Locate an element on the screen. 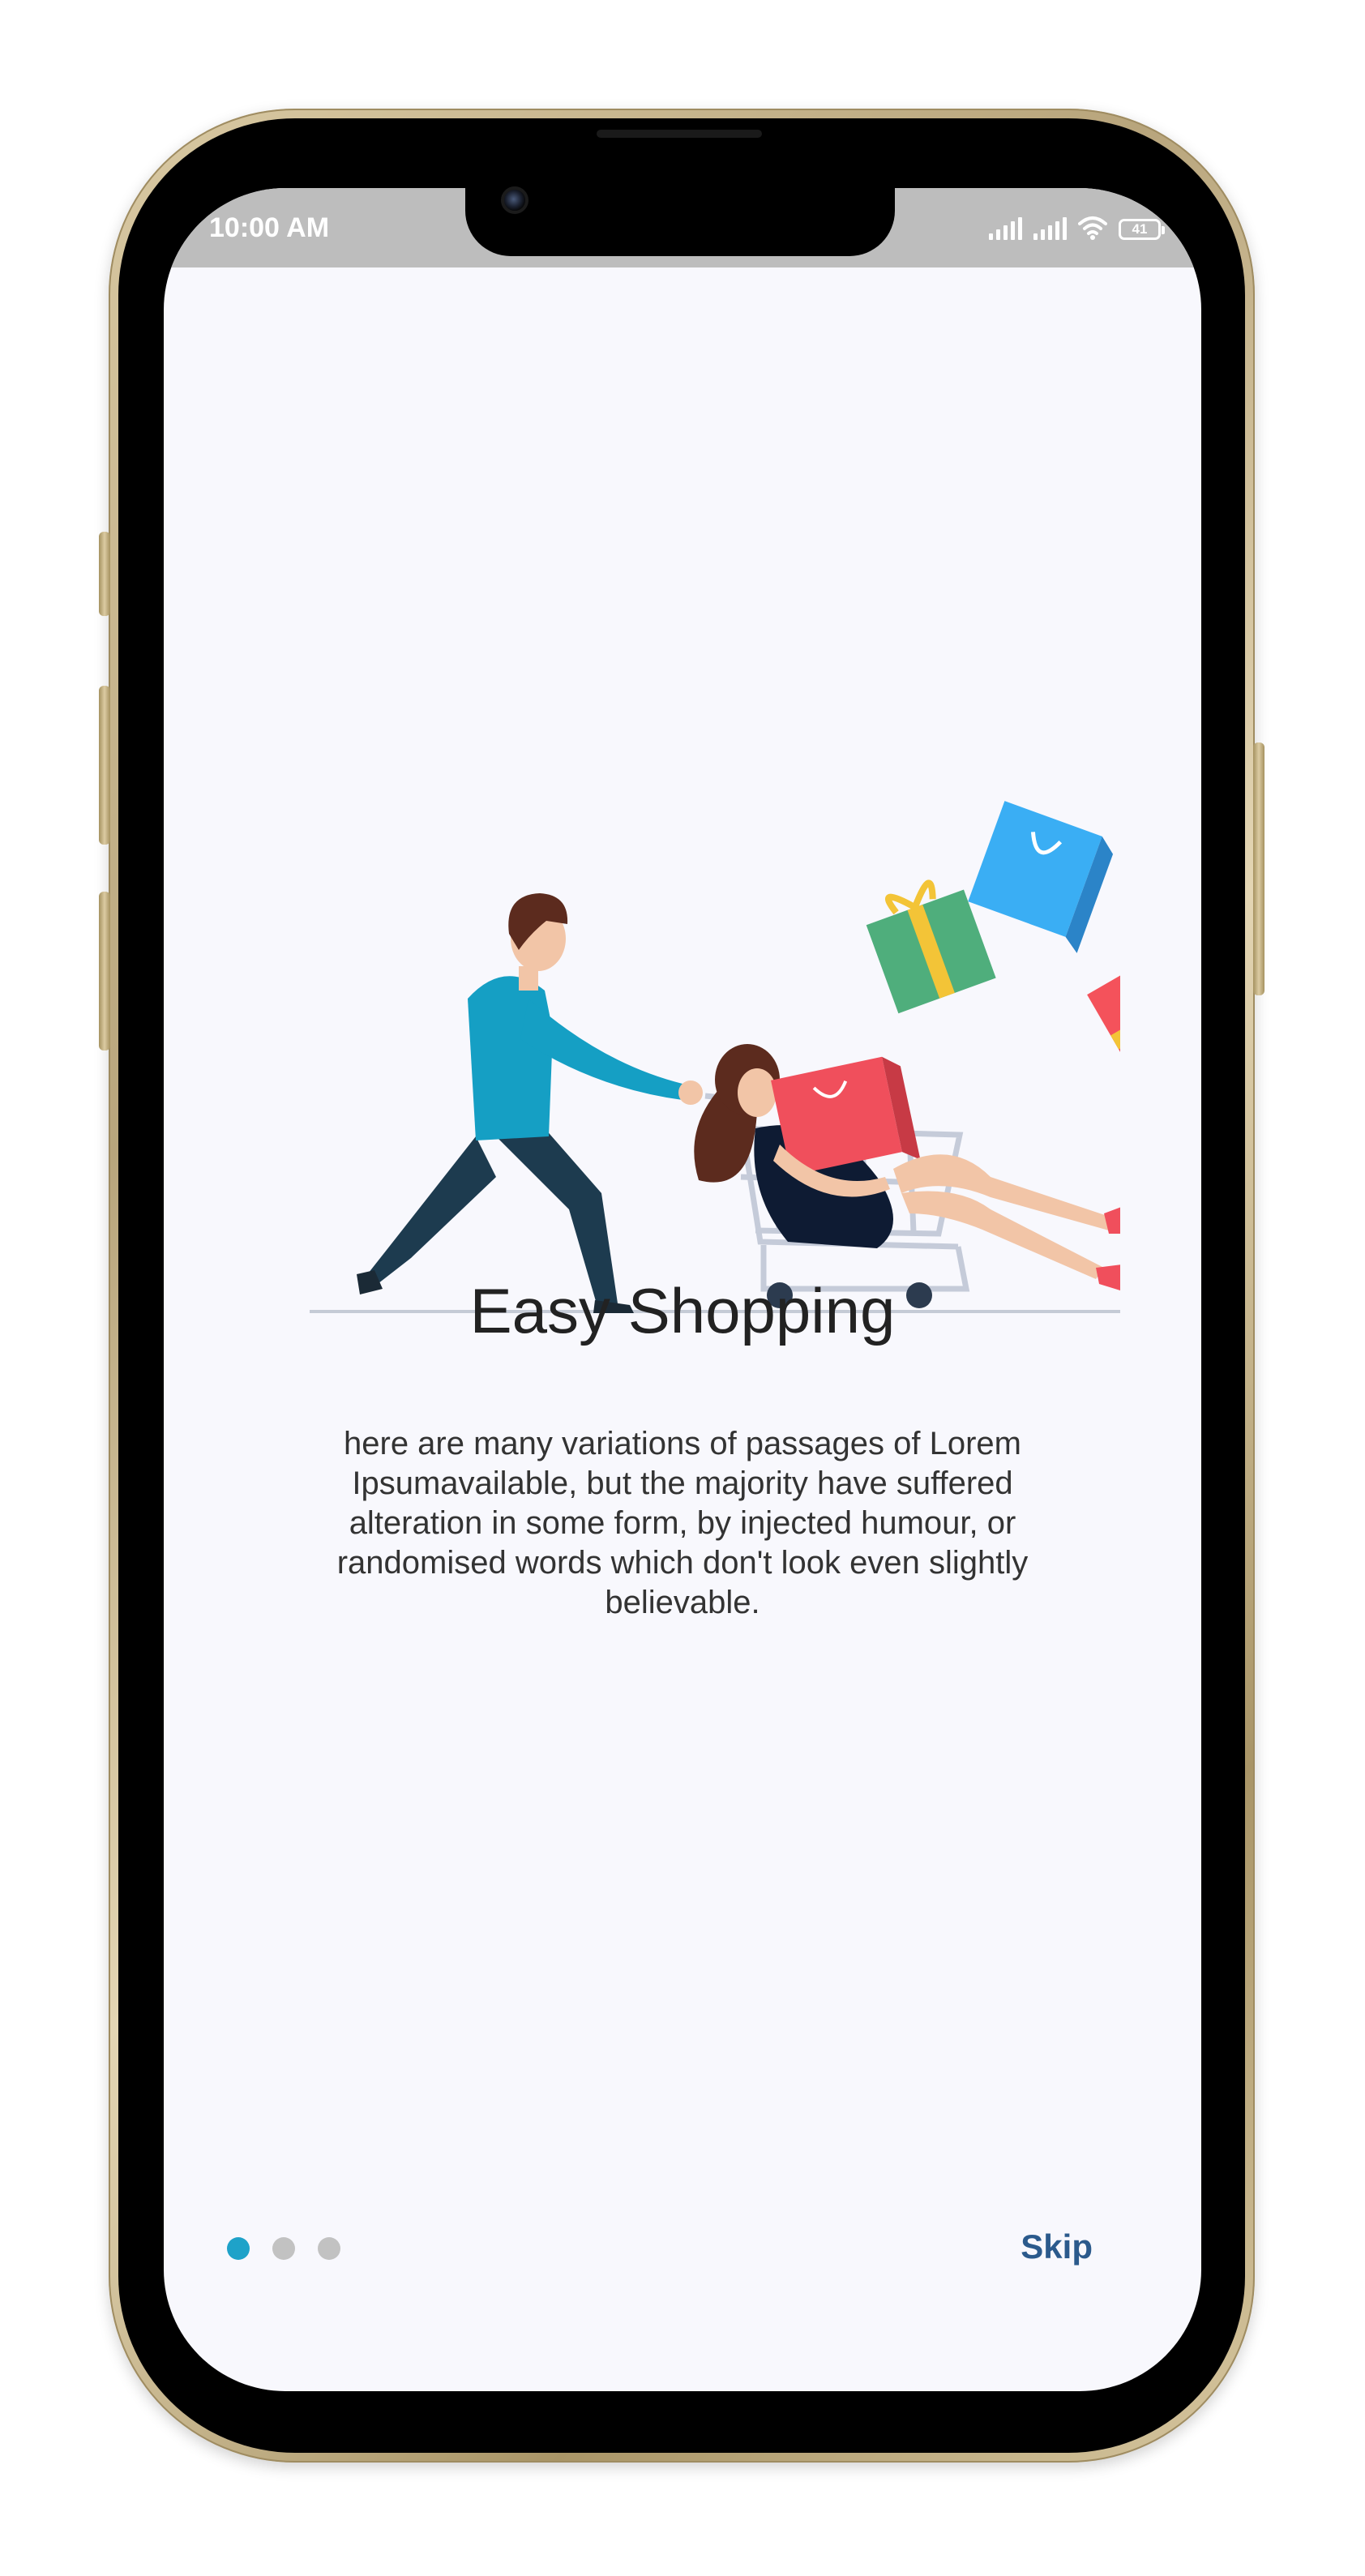 The height and width of the screenshot is (2576, 1365). skip-button: Skip is located at coordinates (1057, 2246).